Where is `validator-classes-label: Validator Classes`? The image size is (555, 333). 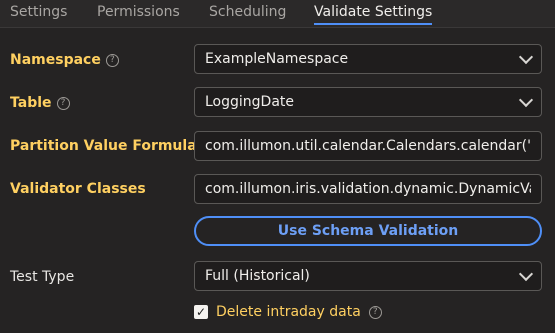
validator-classes-label: Validator Classes is located at coordinates (78, 189).